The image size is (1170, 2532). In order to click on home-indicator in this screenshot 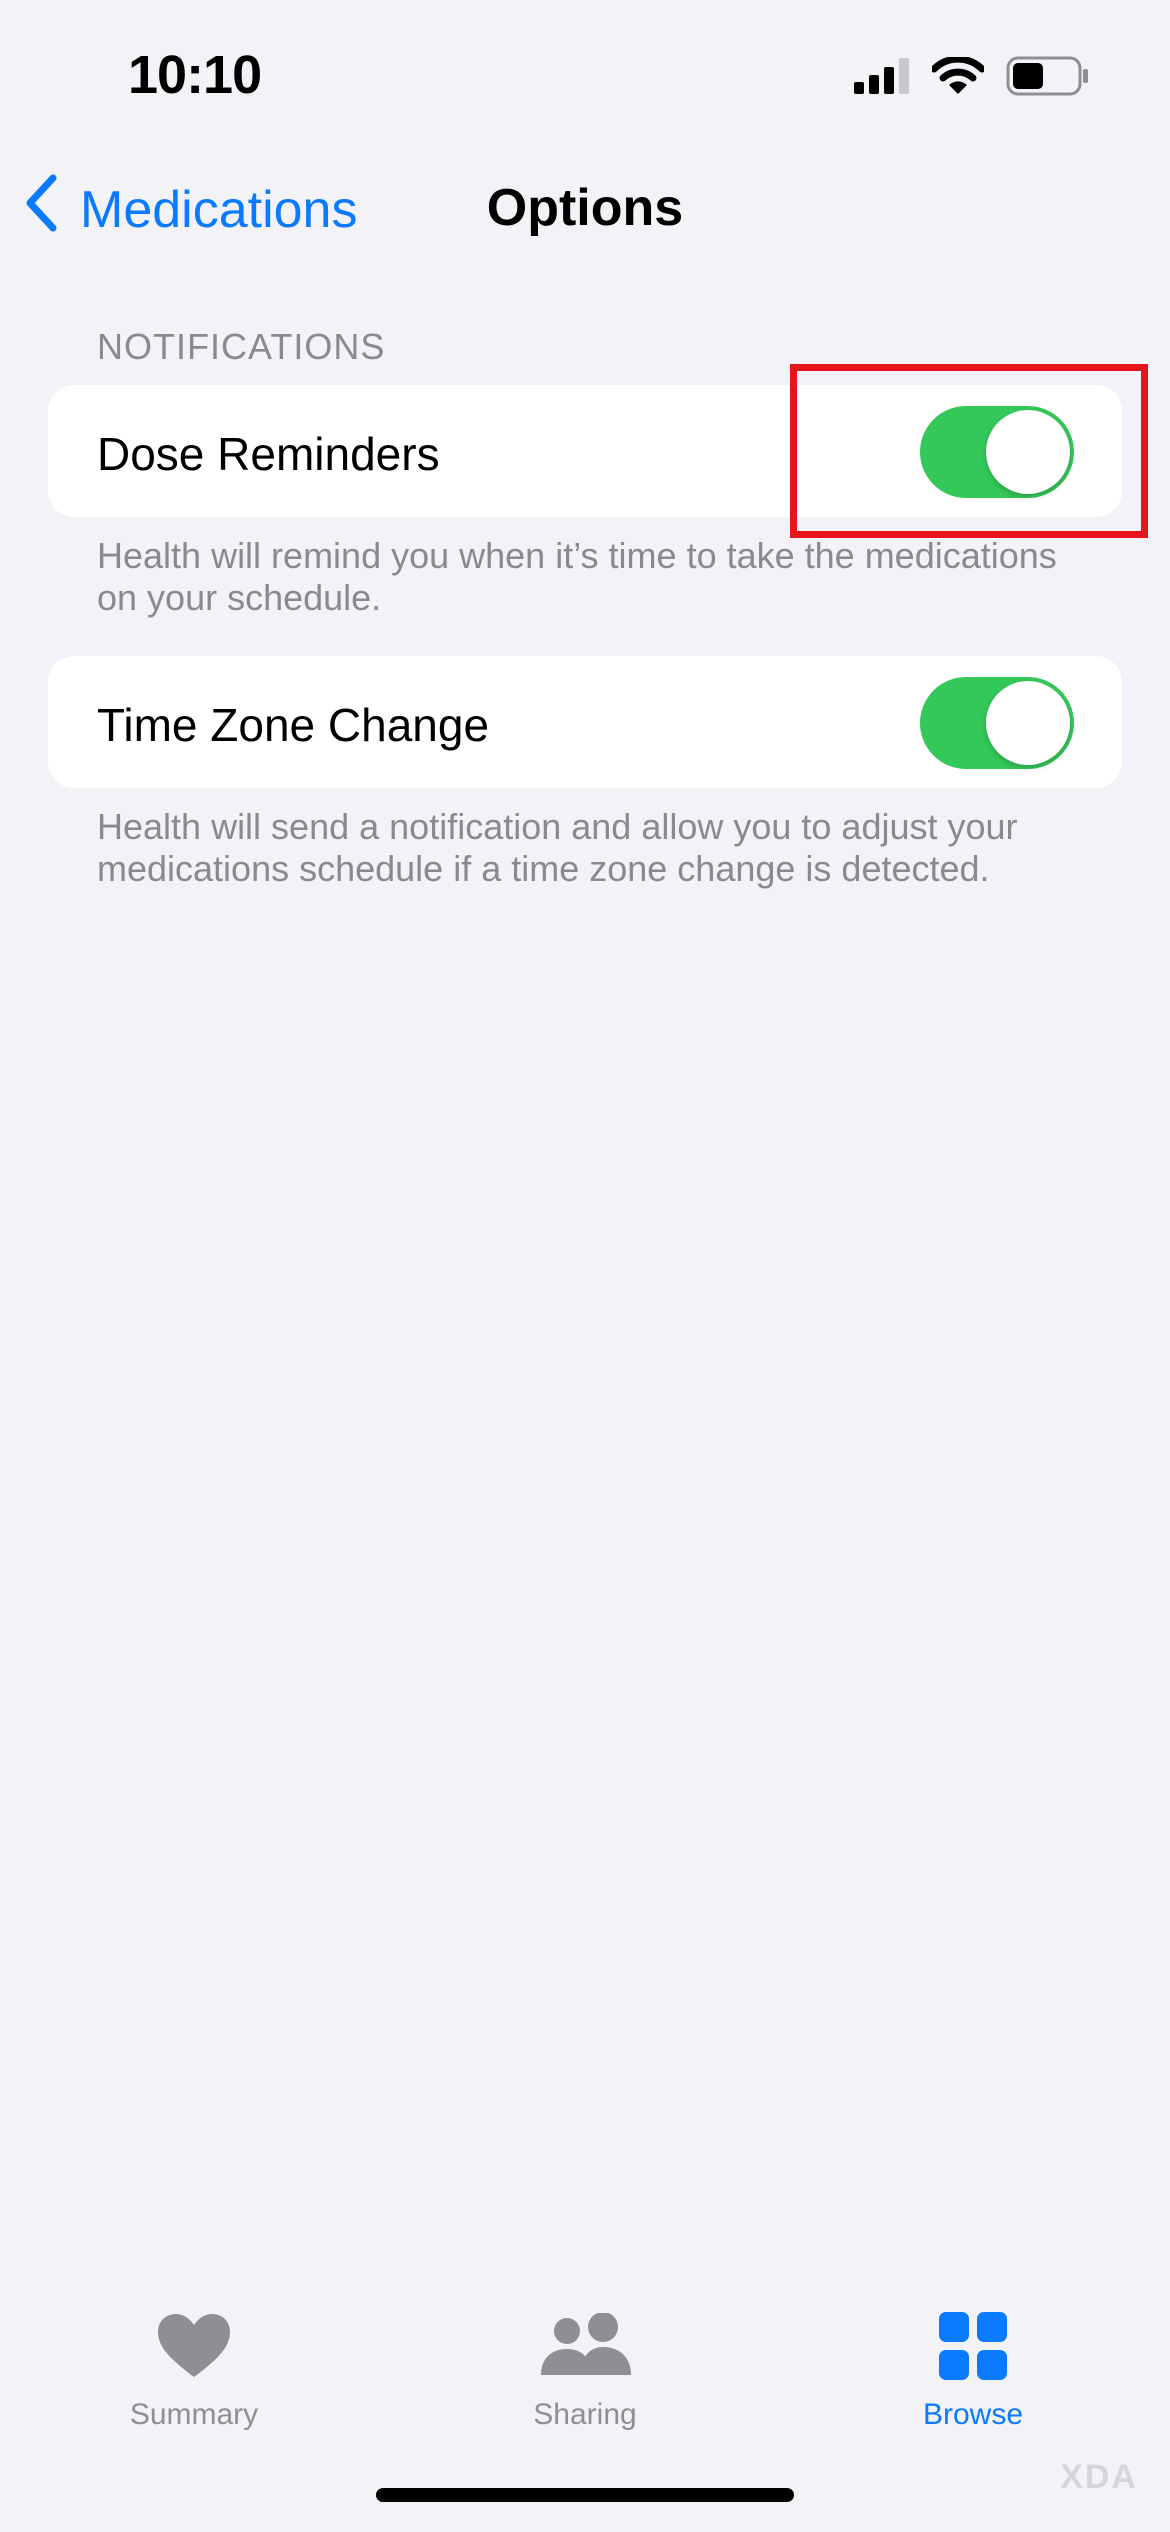, I will do `click(585, 2495)`.